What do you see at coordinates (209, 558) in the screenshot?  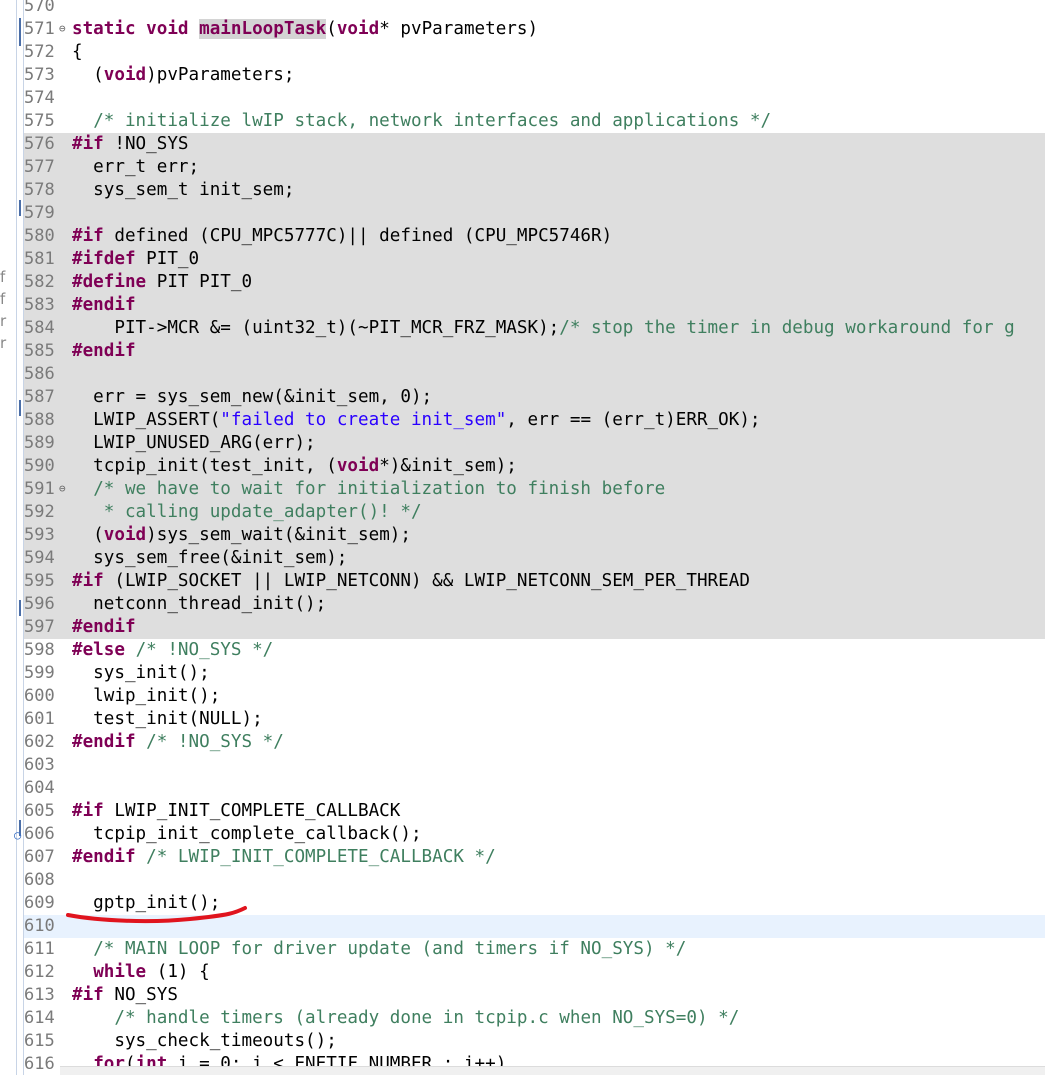 I see `code-text: sys_sem_free(&init_sem);` at bounding box center [209, 558].